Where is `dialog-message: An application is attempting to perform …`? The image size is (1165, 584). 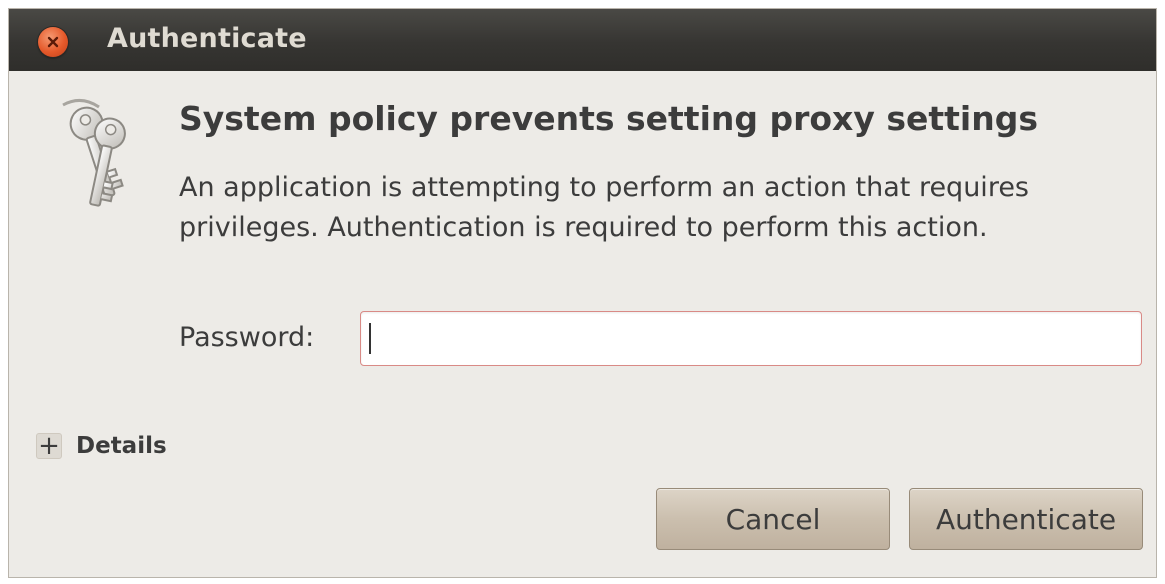
dialog-message: An application is attempting to perform … is located at coordinates (604, 207).